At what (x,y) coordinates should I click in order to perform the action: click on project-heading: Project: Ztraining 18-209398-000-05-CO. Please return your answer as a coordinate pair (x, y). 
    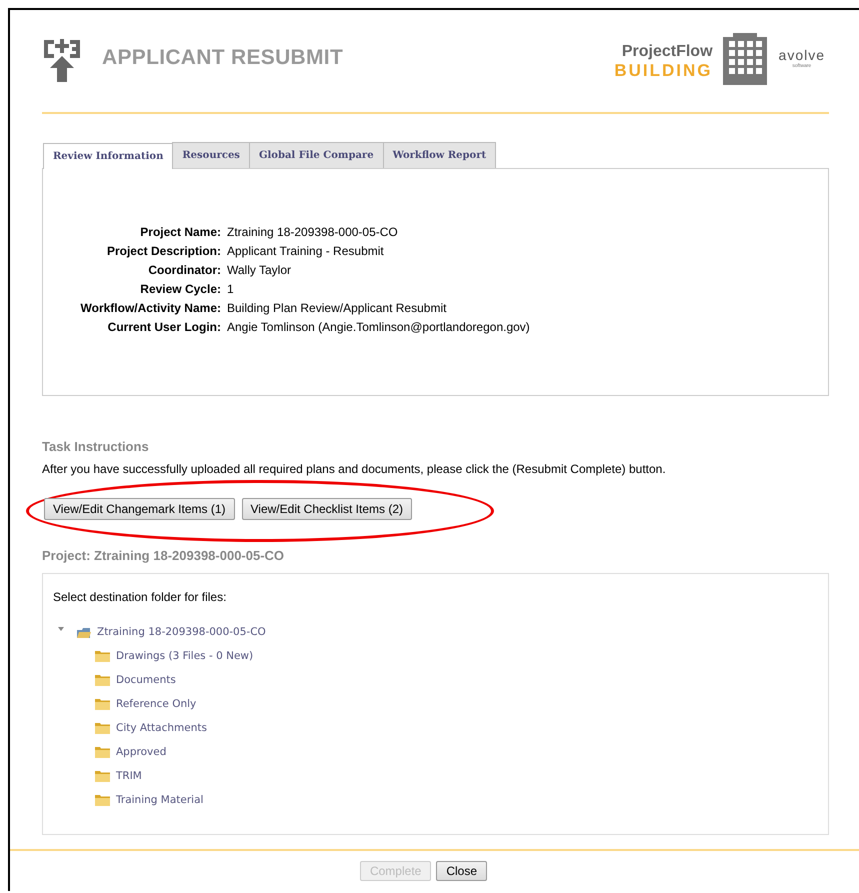
    Looking at the image, I should click on (164, 555).